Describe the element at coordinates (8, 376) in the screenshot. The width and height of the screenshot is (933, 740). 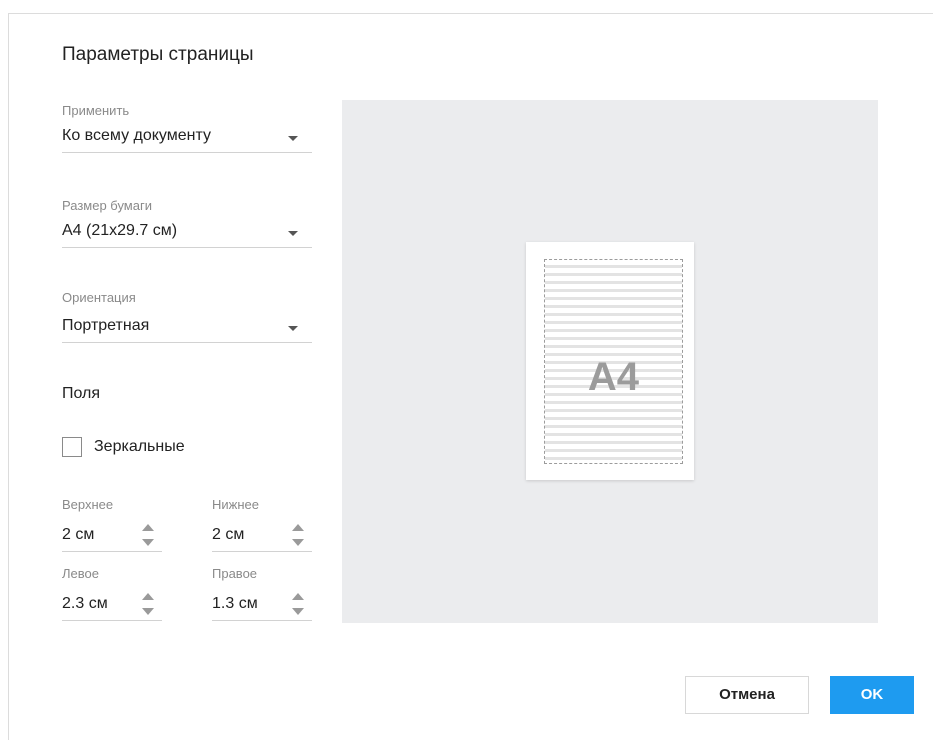
I see `dialog-left-border` at that location.